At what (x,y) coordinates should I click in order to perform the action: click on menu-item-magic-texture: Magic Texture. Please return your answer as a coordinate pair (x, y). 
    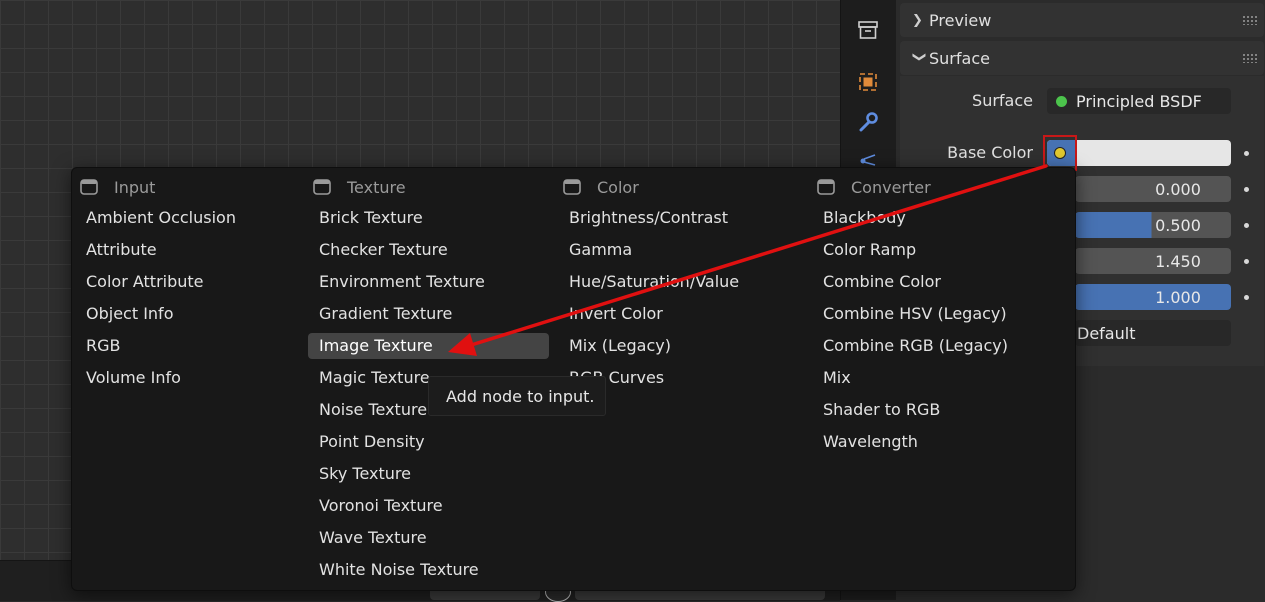
    Looking at the image, I should click on (369, 378).